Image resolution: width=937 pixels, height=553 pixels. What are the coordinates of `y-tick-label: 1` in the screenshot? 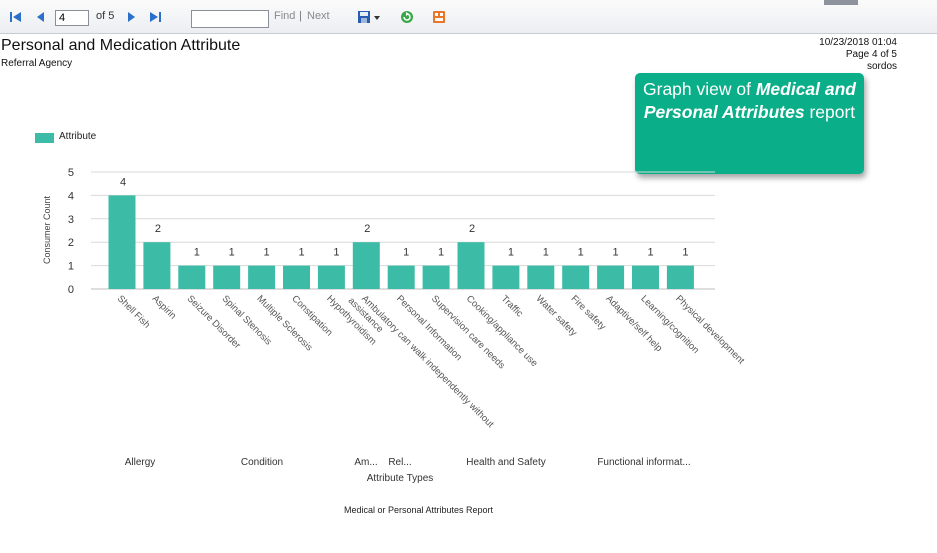 It's located at (71, 267).